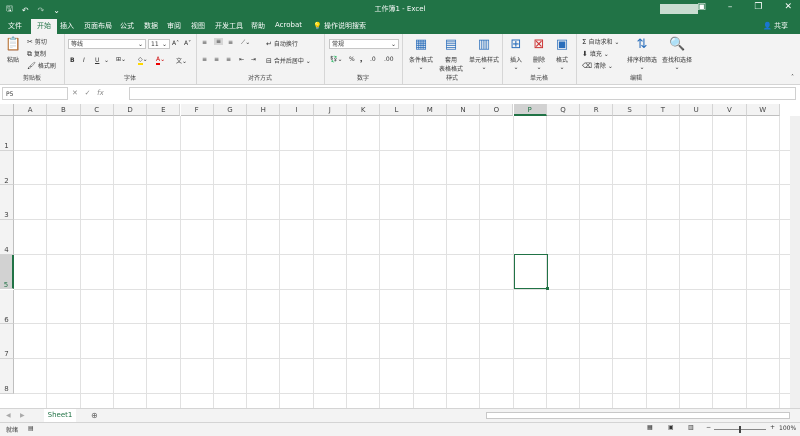 The image size is (800, 436). What do you see at coordinates (37, 41) in the screenshot?
I see `cut-button: ✂ 剪切` at bounding box center [37, 41].